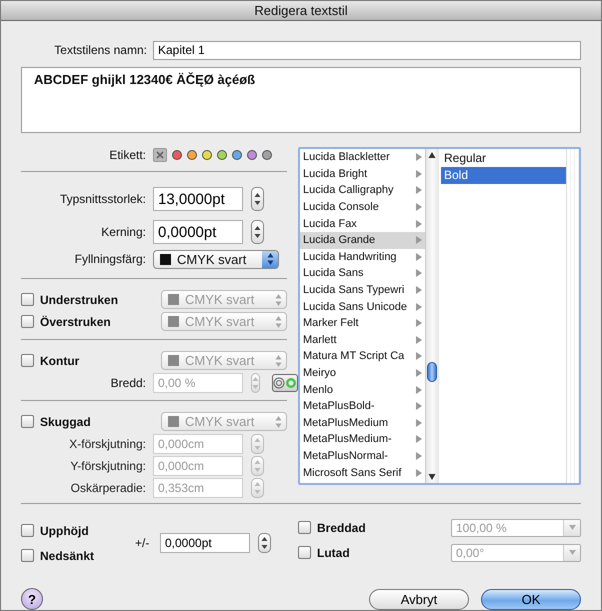 The width and height of the screenshot is (602, 611). Describe the element at coordinates (503, 158) in the screenshot. I see `style-list-item: Regular` at that location.